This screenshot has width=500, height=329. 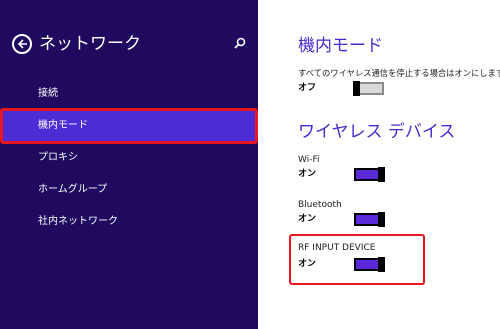 I want to click on airplane-mode-toggle, so click(x=368, y=88).